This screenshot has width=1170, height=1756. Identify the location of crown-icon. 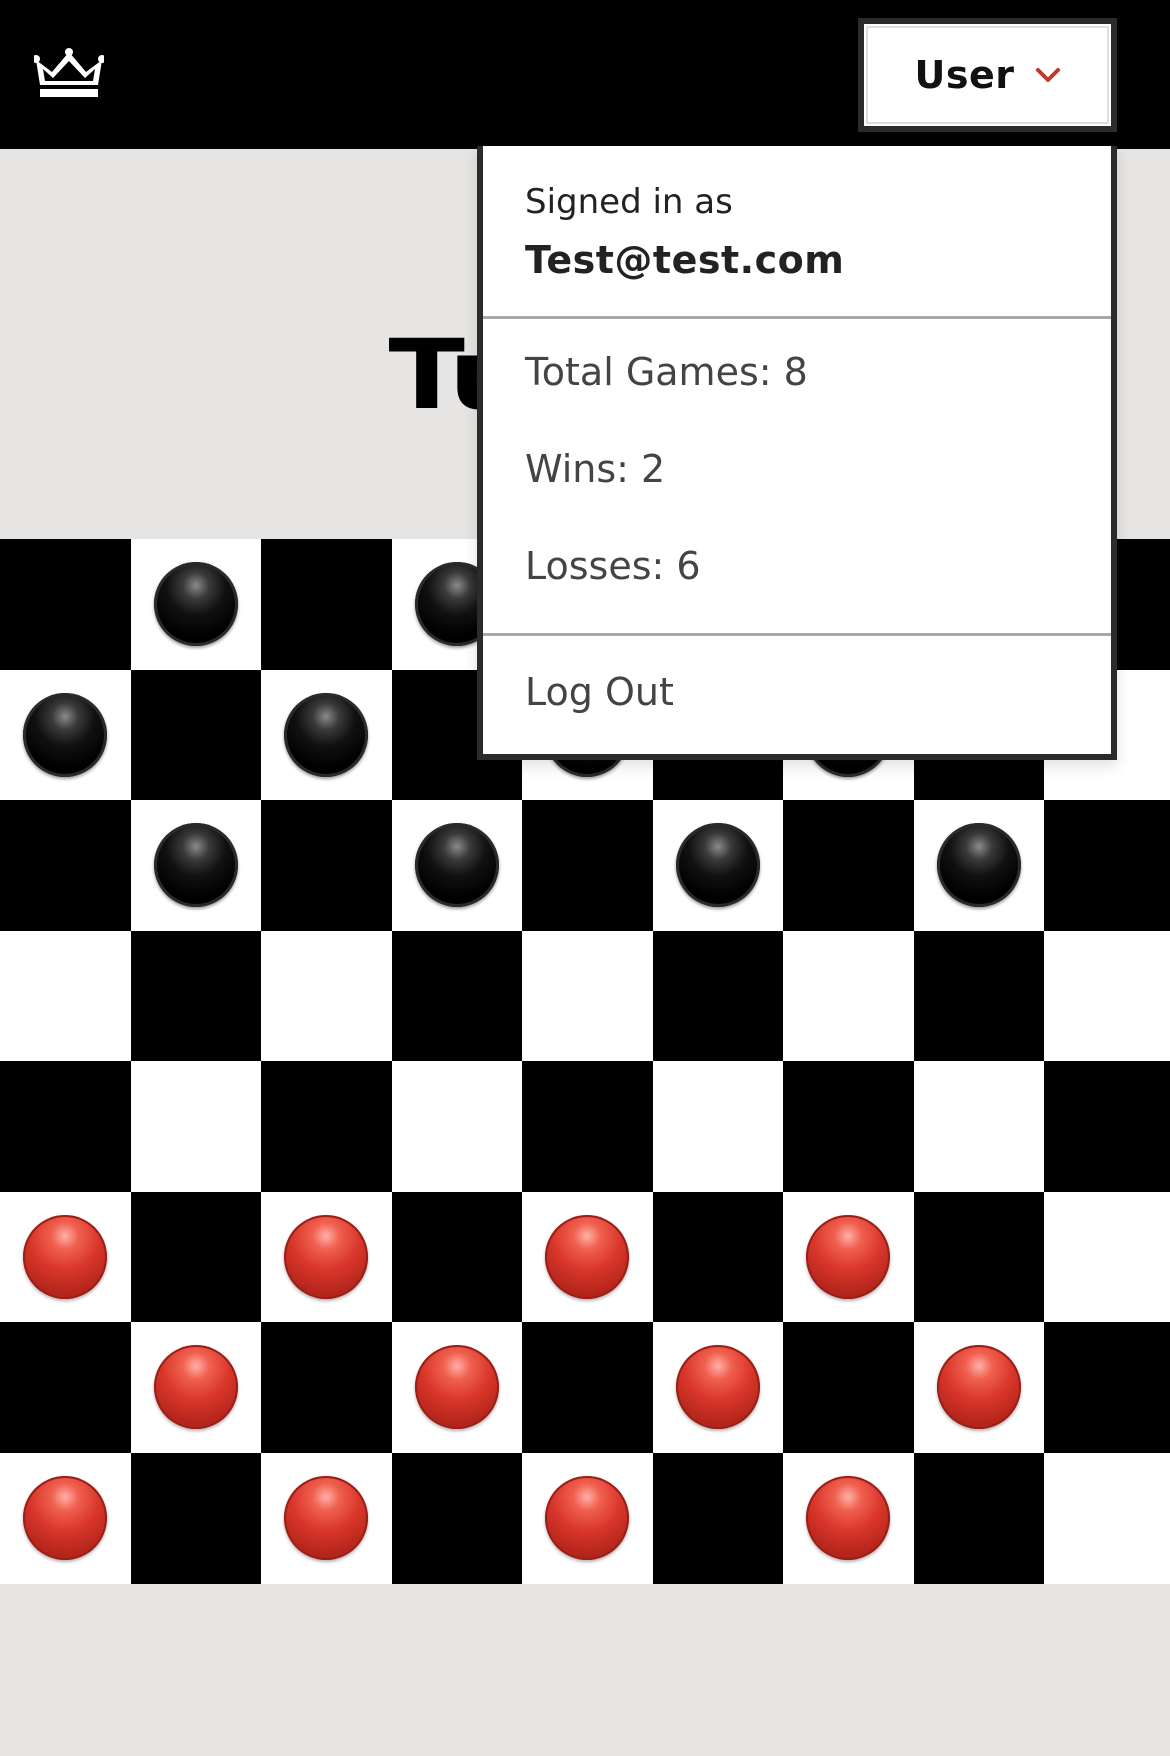
(69, 74).